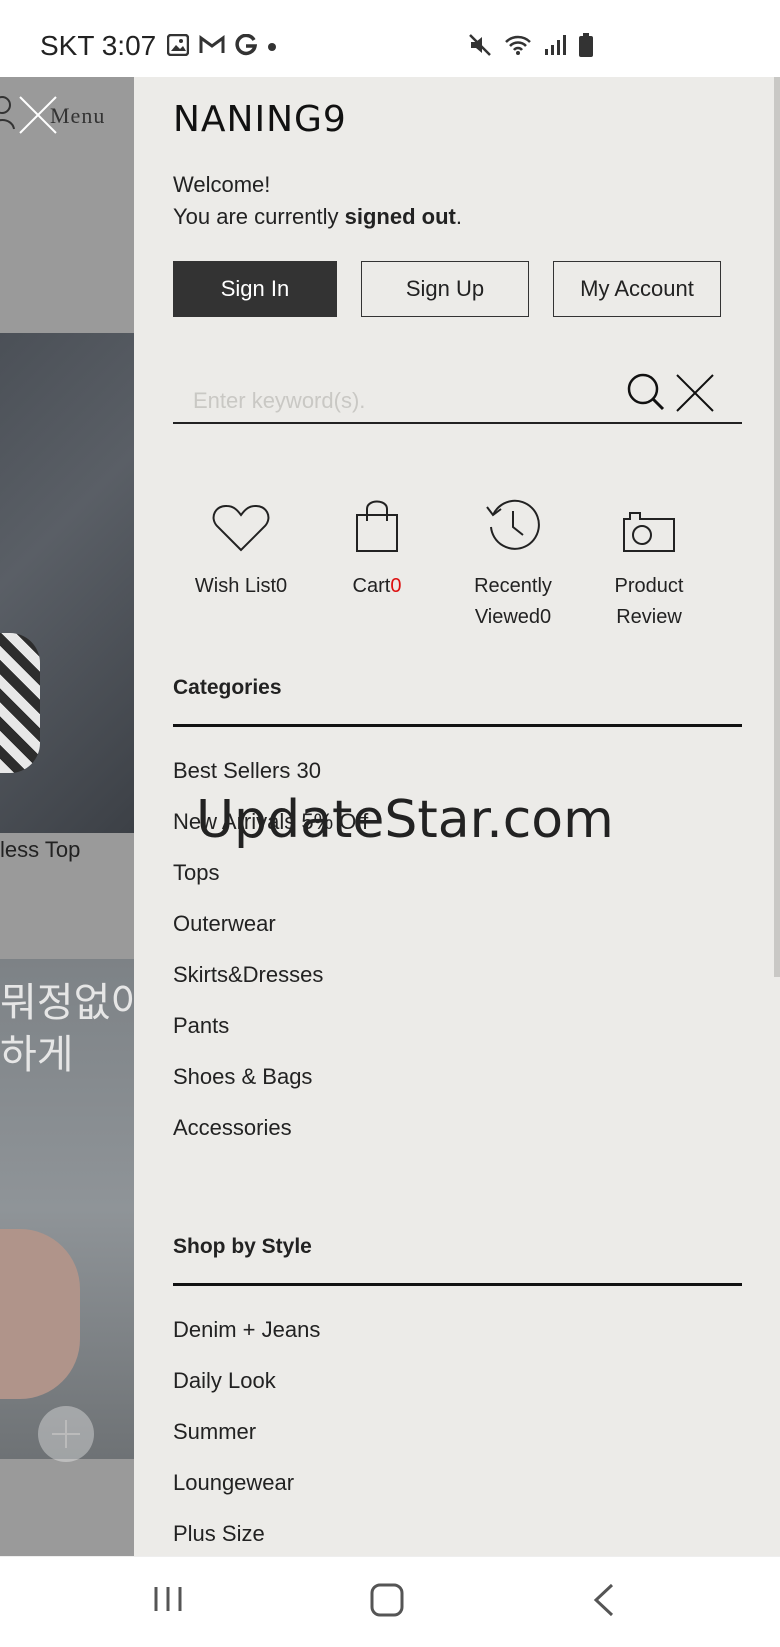 This screenshot has width=780, height=1647. Describe the element at coordinates (371, 586) in the screenshot. I see `cart-label: Cart` at that location.